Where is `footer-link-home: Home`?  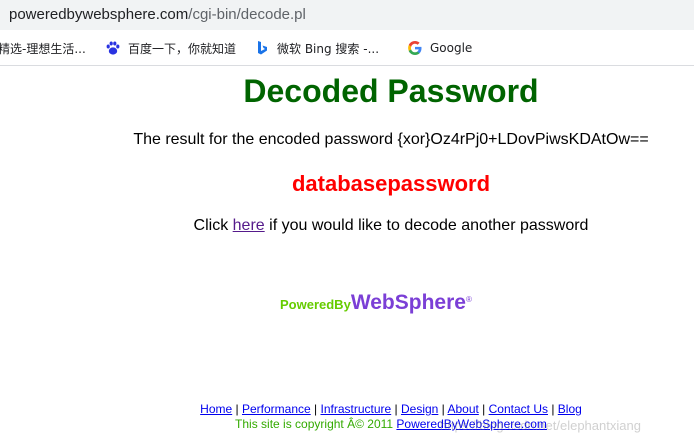
footer-link-home: Home is located at coordinates (216, 409).